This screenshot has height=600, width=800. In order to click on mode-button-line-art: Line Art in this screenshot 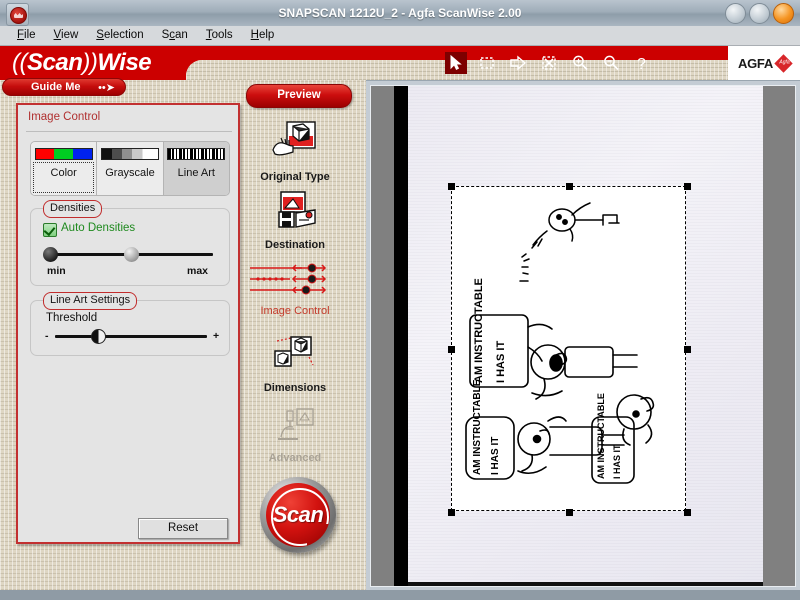, I will do `click(196, 168)`.